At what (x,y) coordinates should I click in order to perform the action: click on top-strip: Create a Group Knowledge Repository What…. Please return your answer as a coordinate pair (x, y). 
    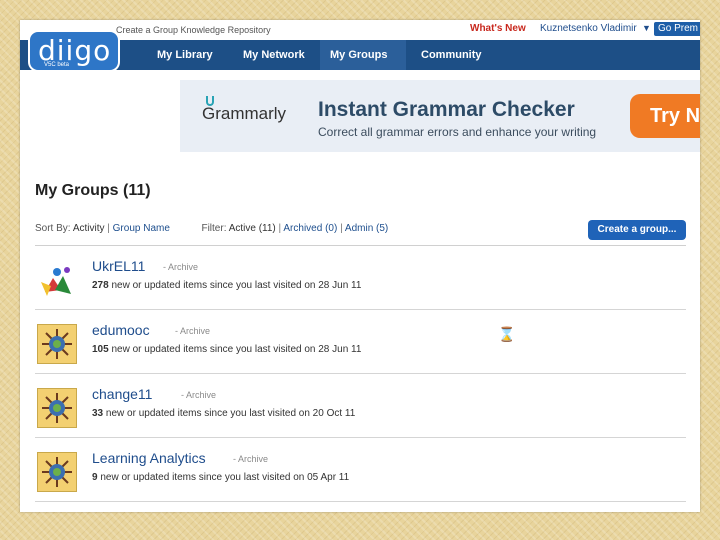
    Looking at the image, I should click on (360, 30).